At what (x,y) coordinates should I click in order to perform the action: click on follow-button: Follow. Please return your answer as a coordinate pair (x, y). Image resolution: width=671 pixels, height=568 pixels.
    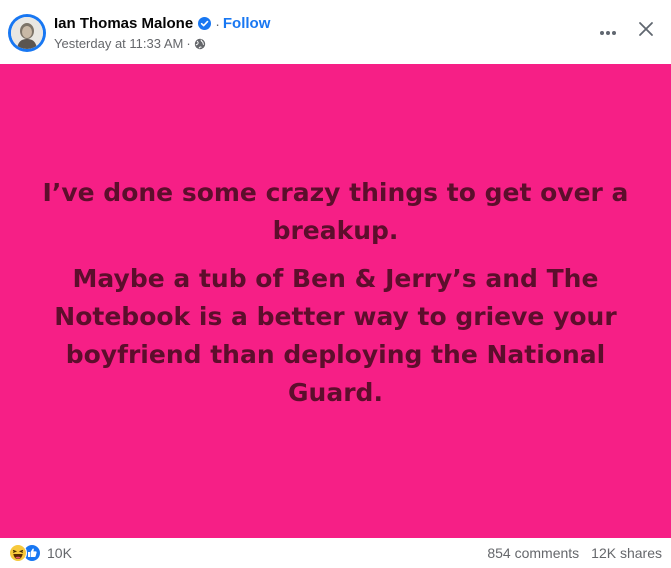
    Looking at the image, I should click on (247, 23).